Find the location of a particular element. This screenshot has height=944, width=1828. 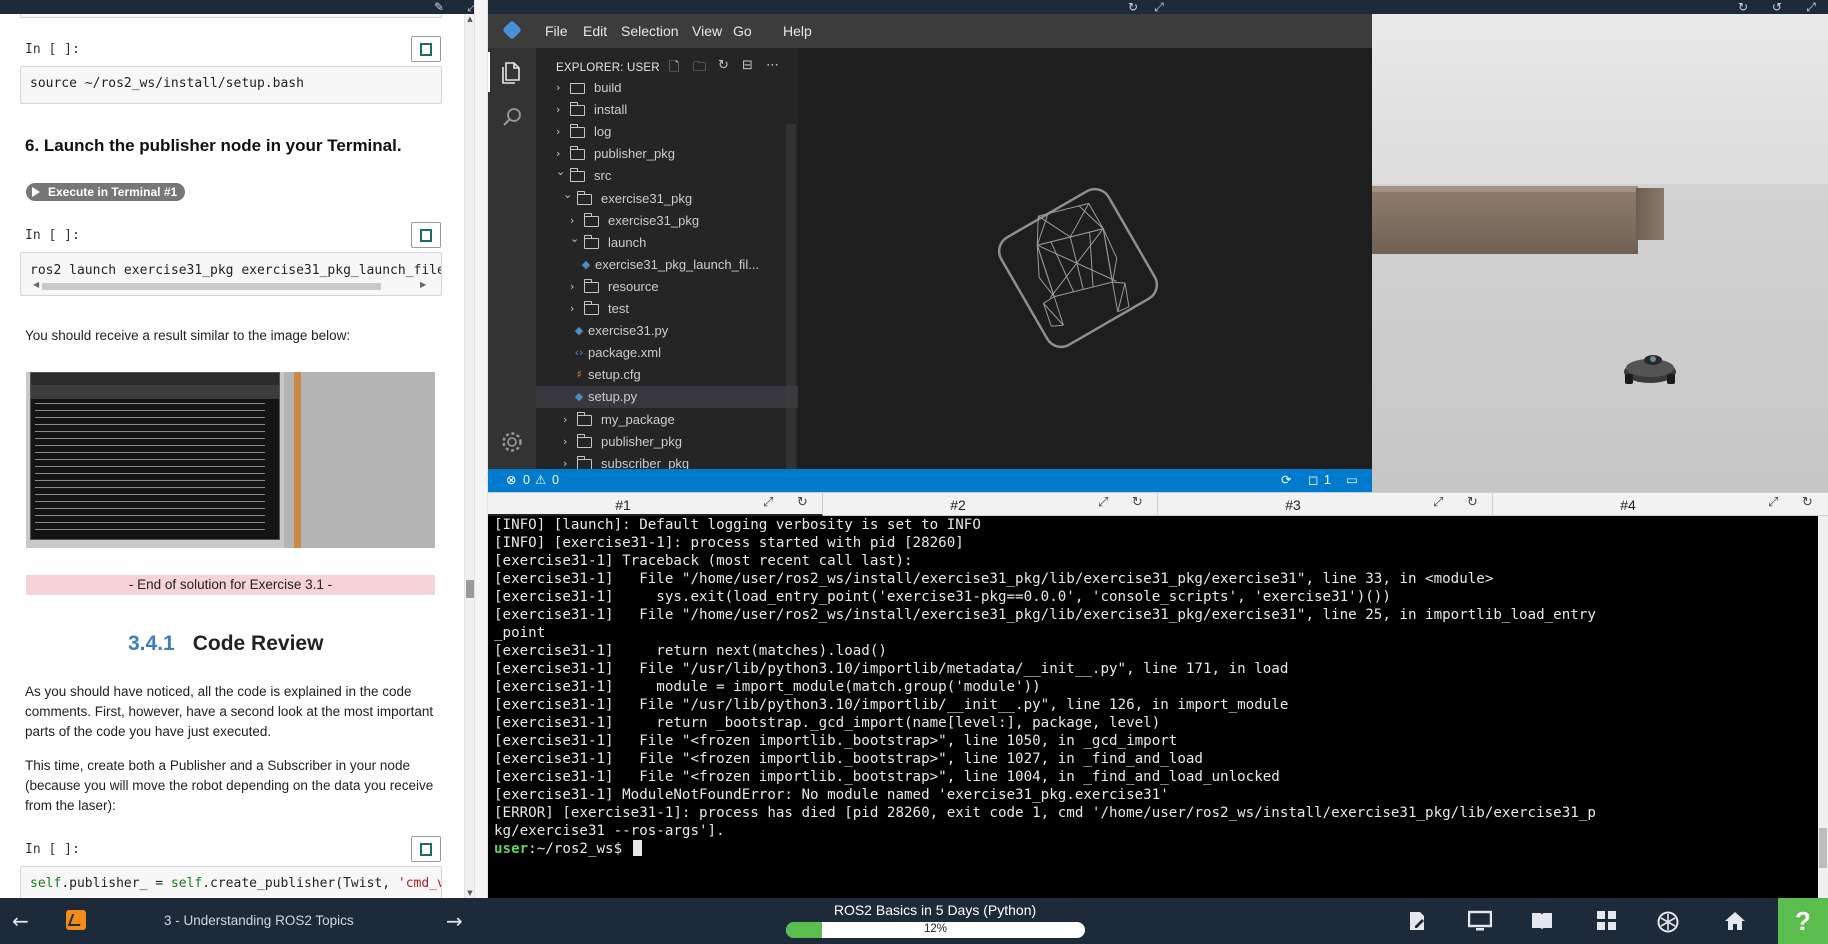

terminal-scrollbar is located at coordinates (1823, 707).